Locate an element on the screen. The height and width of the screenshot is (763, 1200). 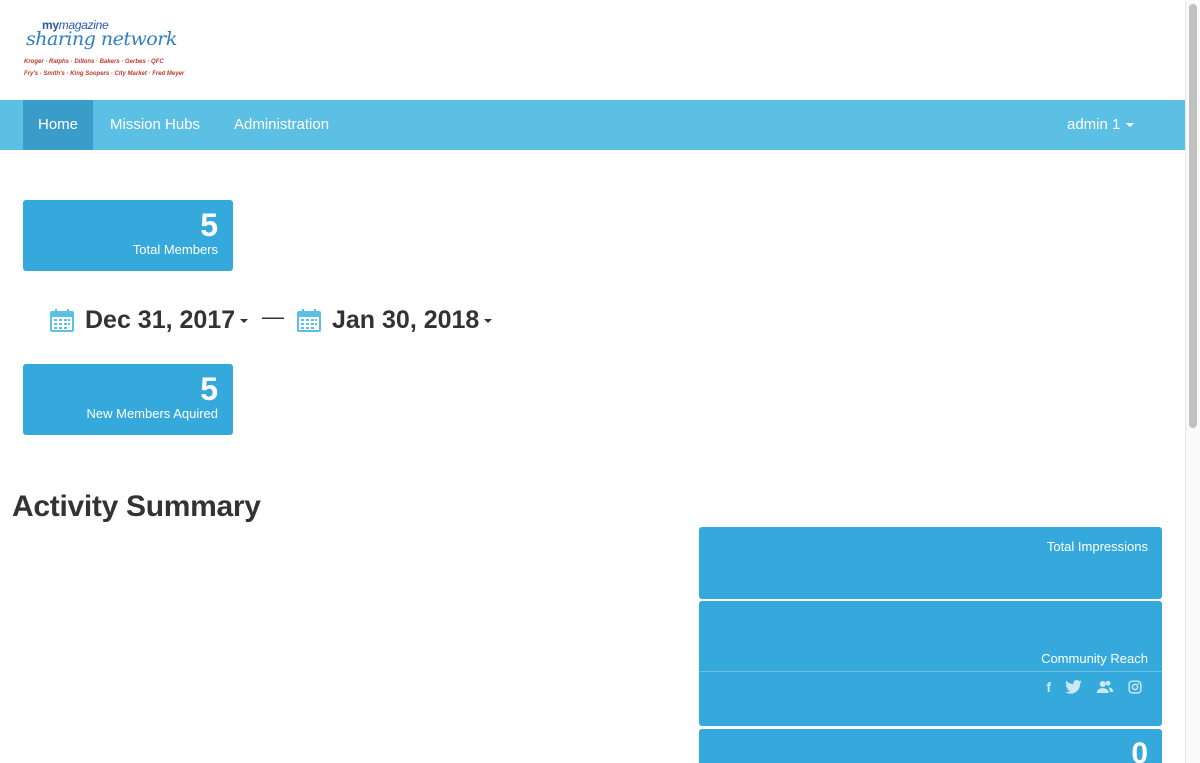
user-menu: admin 1 is located at coordinates (1100, 125).